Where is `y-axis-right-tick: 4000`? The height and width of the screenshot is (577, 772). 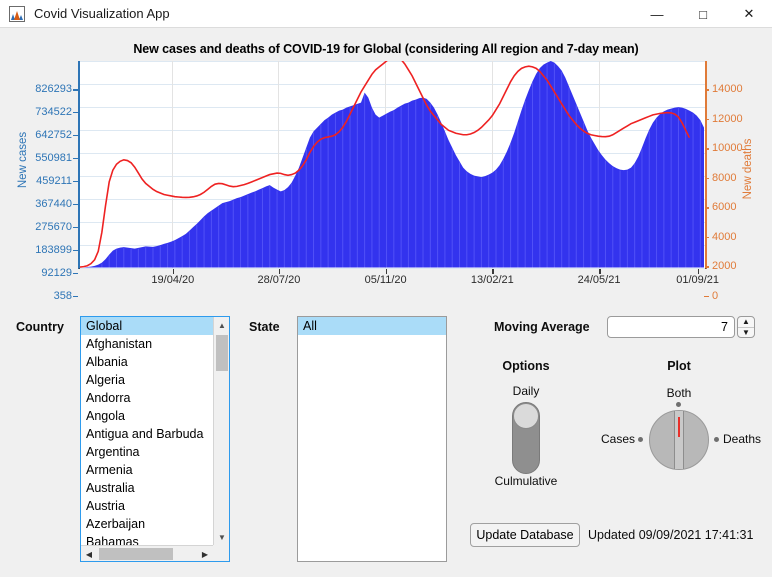 y-axis-right-tick: 4000 is located at coordinates (724, 236).